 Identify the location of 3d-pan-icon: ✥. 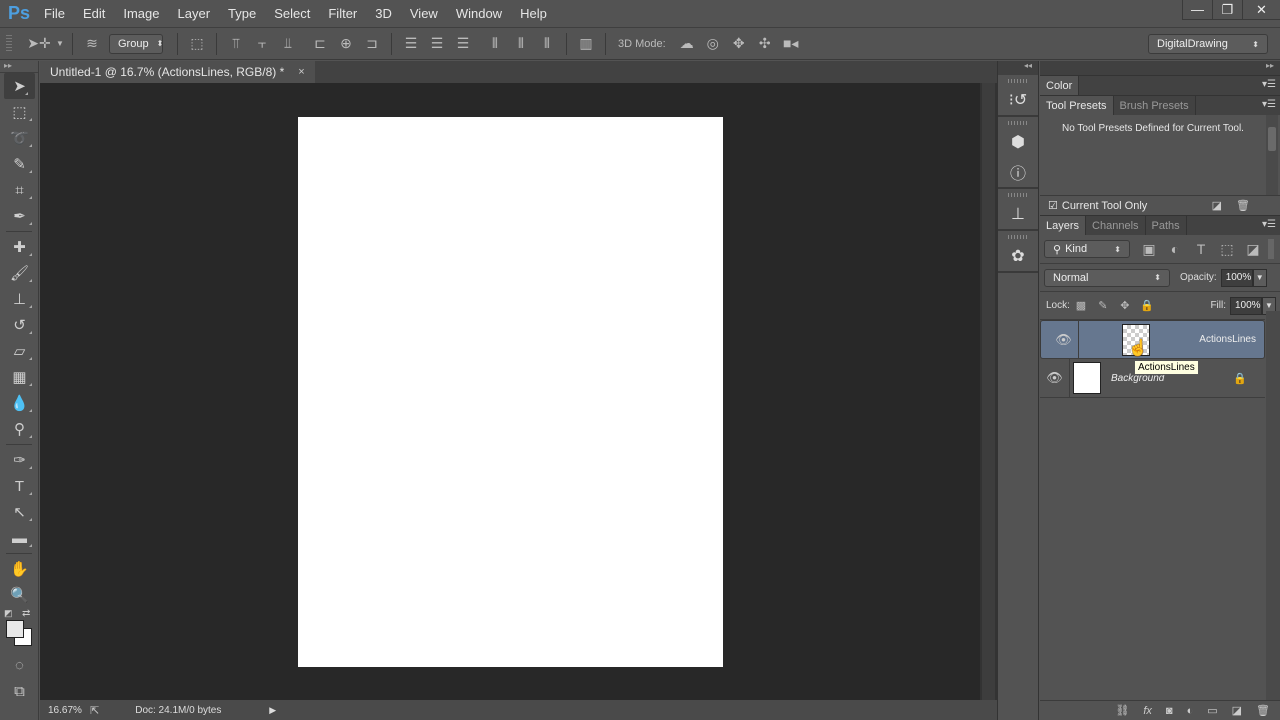
(739, 44).